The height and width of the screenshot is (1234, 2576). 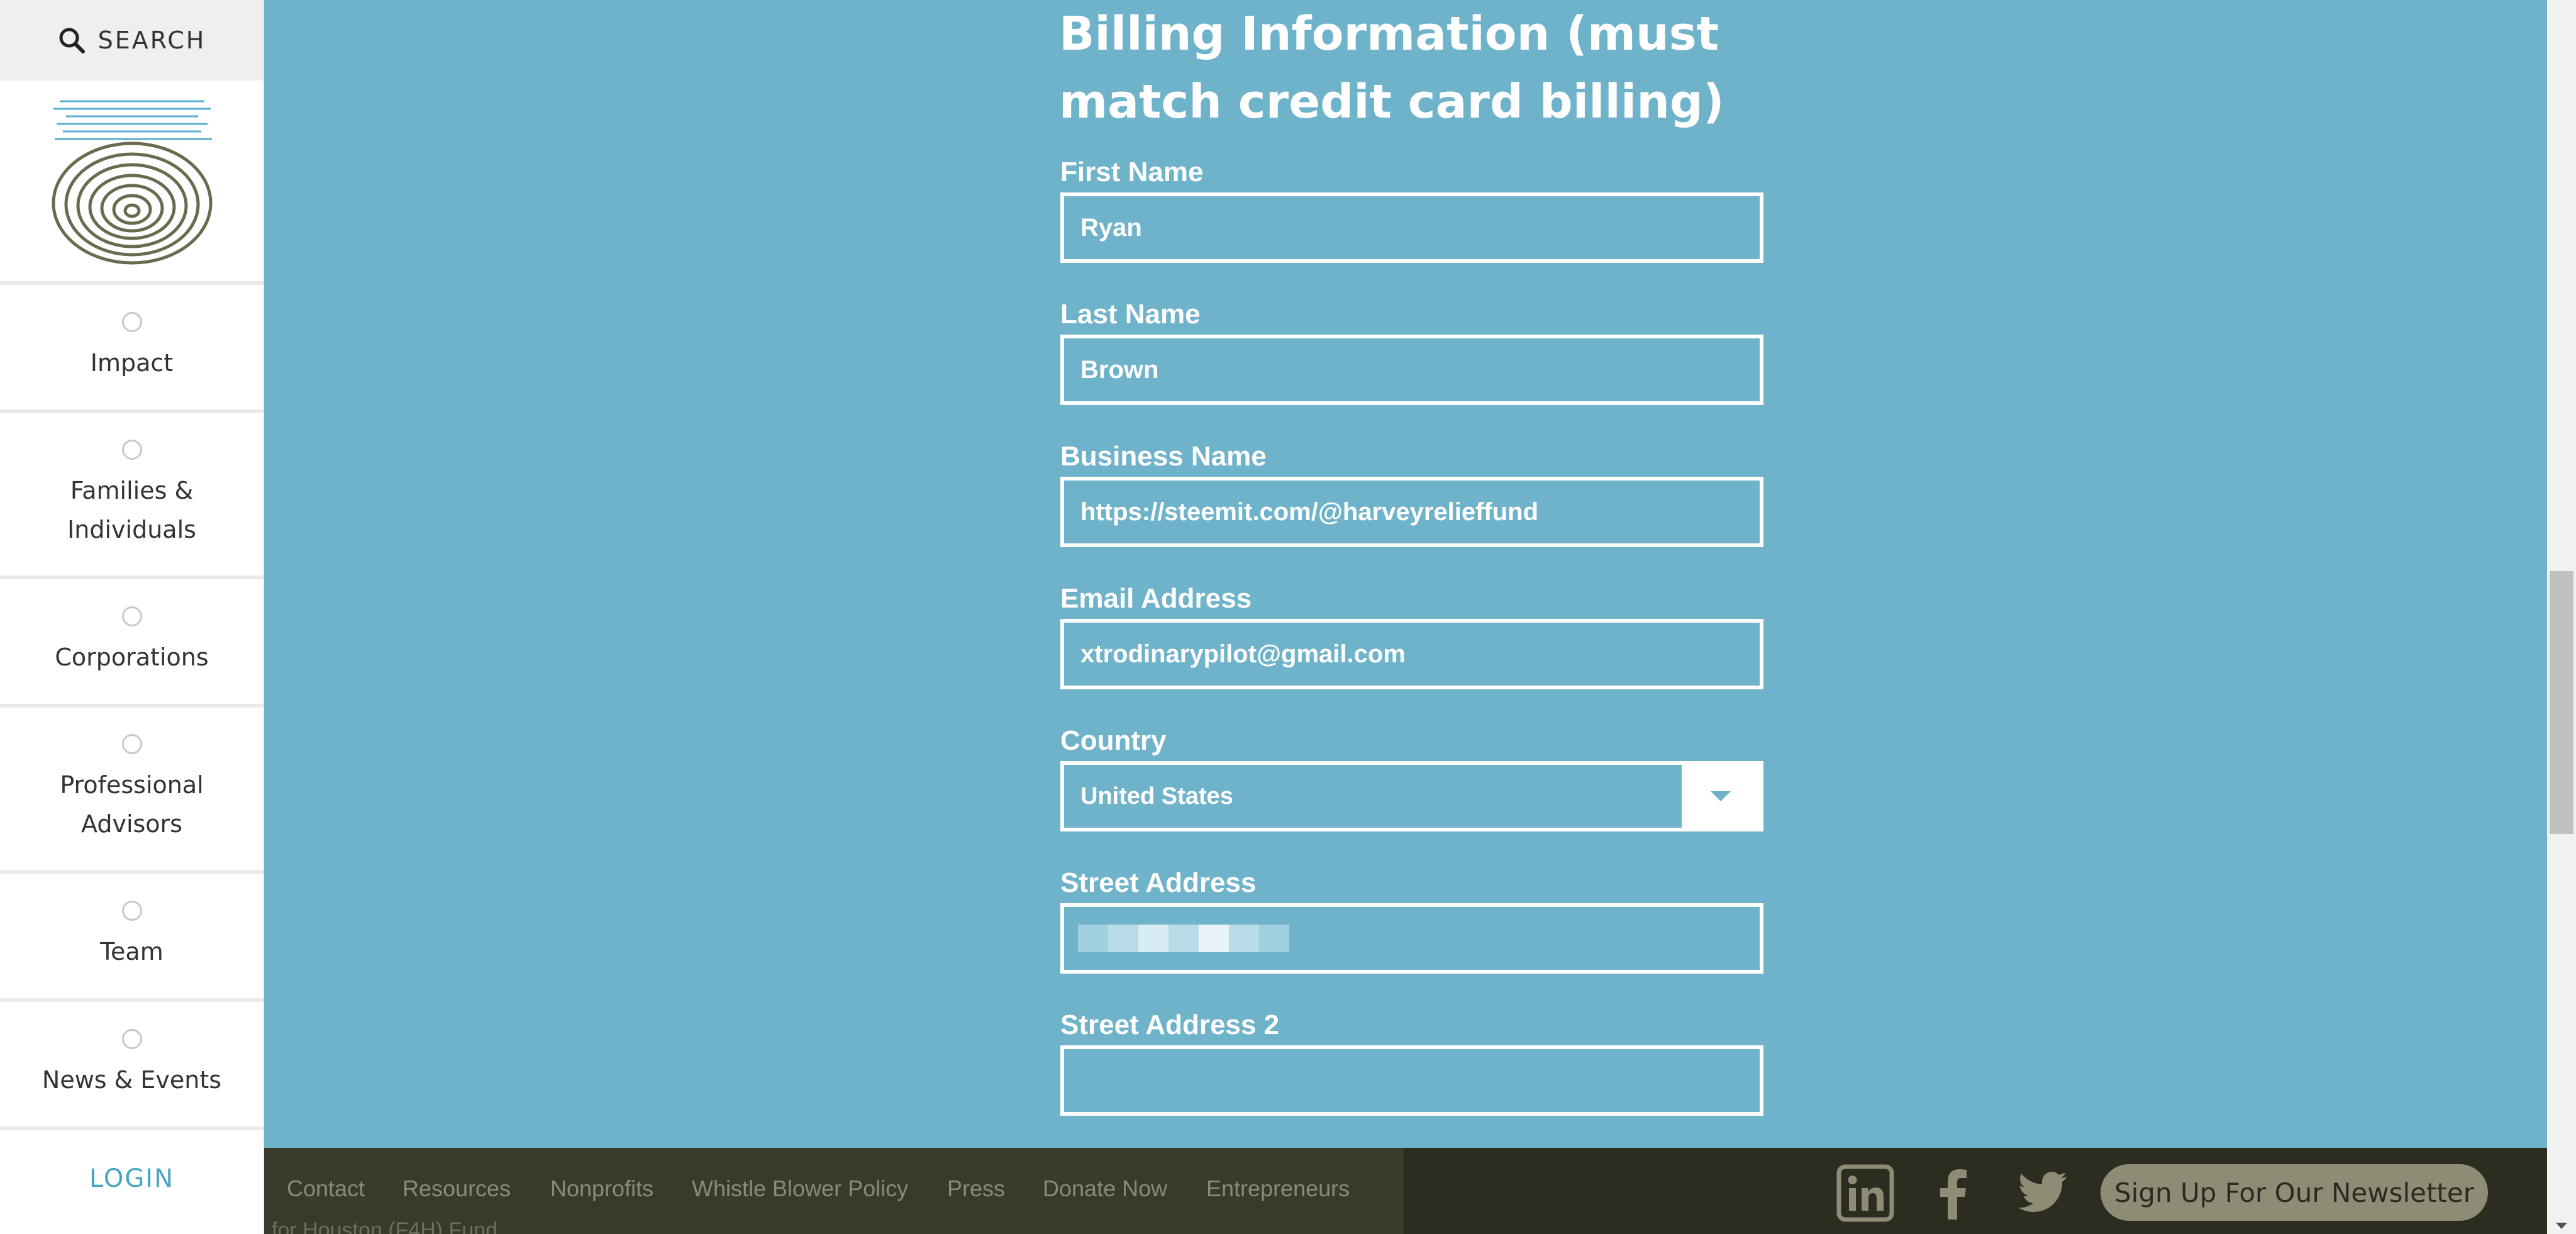 I want to click on search-button: SEARCH, so click(x=132, y=40).